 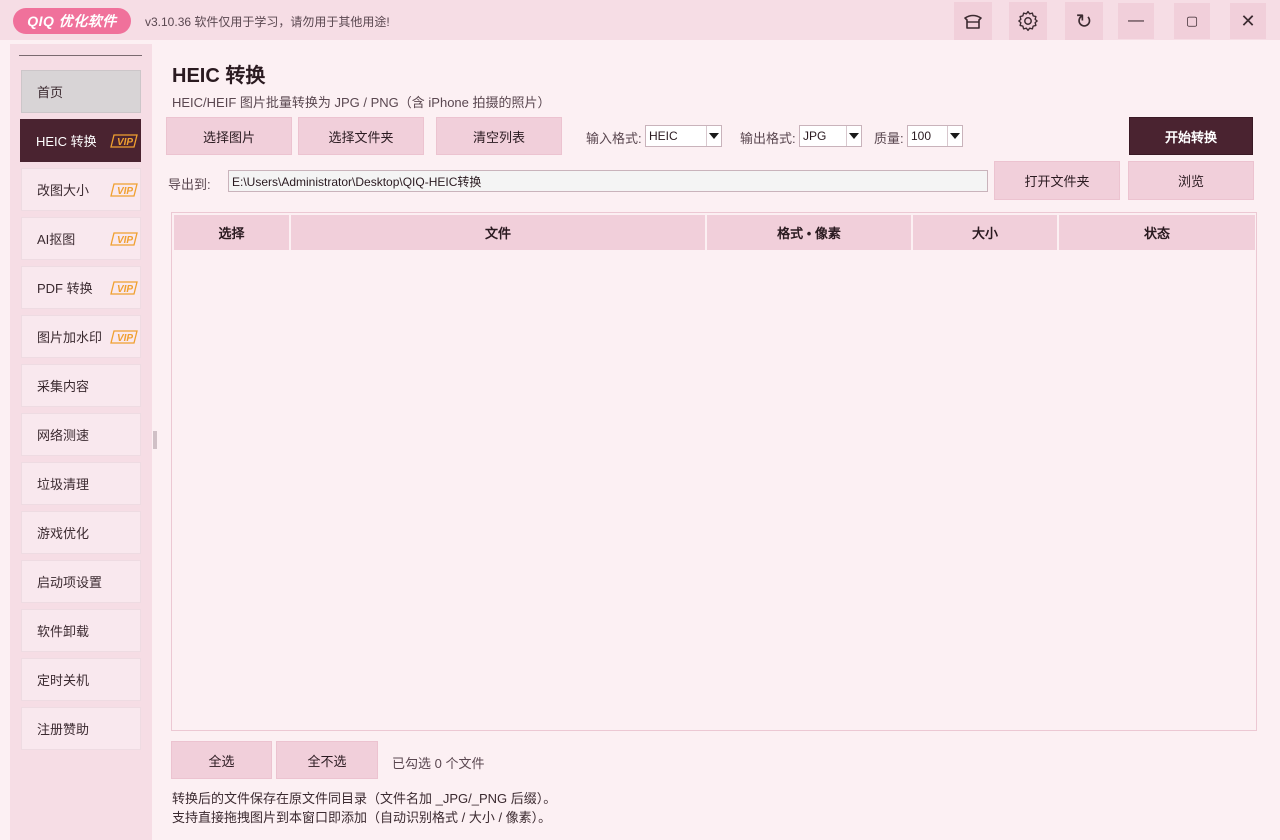 I want to click on column-header-status: 状态, so click(x=1157, y=232).